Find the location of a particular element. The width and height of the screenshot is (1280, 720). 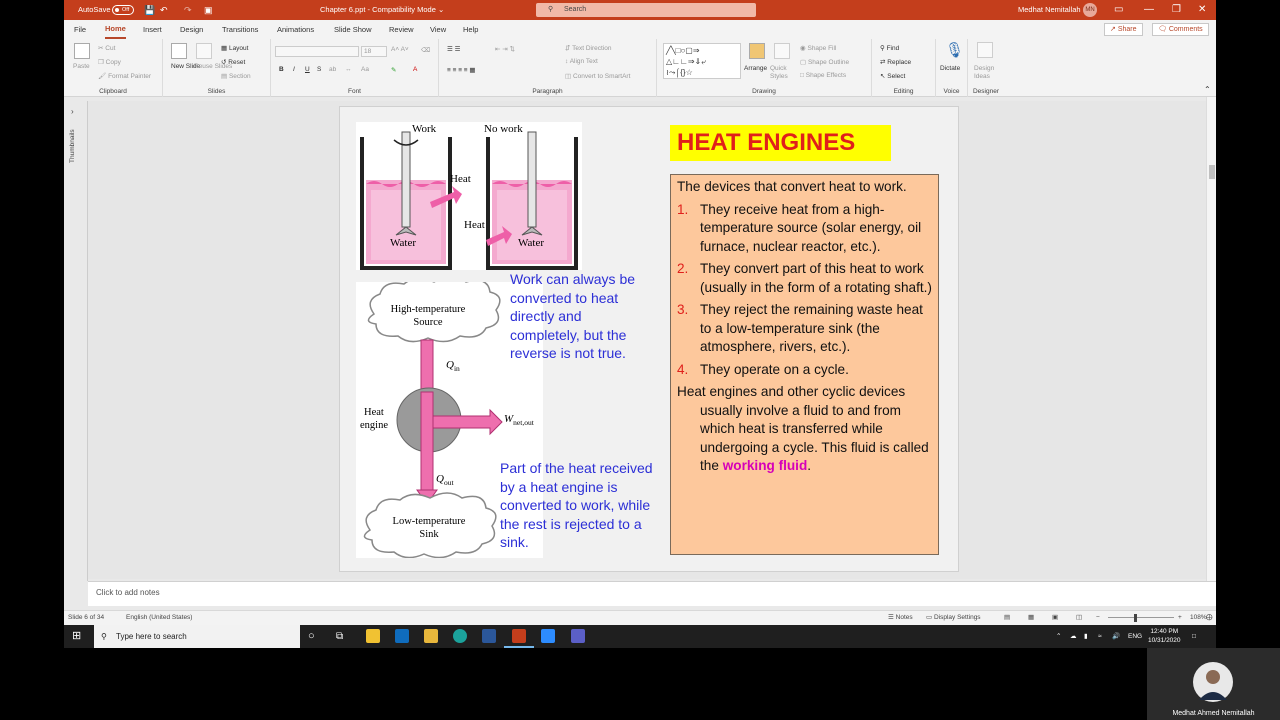

tab-design: Design is located at coordinates (191, 29).